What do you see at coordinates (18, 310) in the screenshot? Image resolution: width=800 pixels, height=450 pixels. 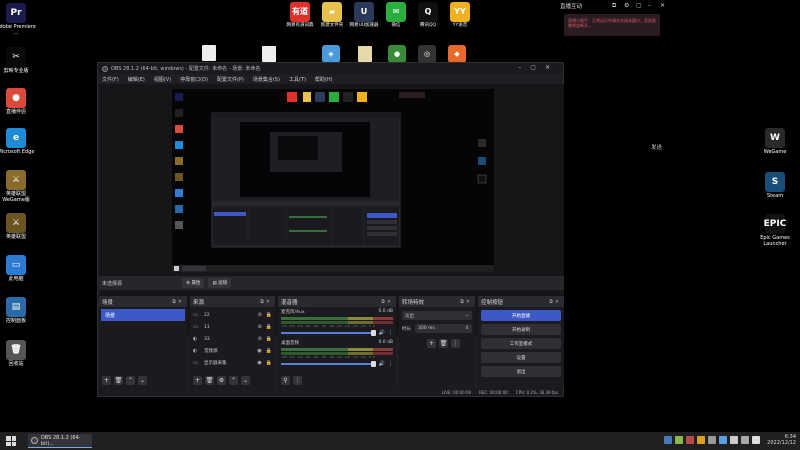 I see `desktop-icon: ▤ 控制面板` at bounding box center [18, 310].